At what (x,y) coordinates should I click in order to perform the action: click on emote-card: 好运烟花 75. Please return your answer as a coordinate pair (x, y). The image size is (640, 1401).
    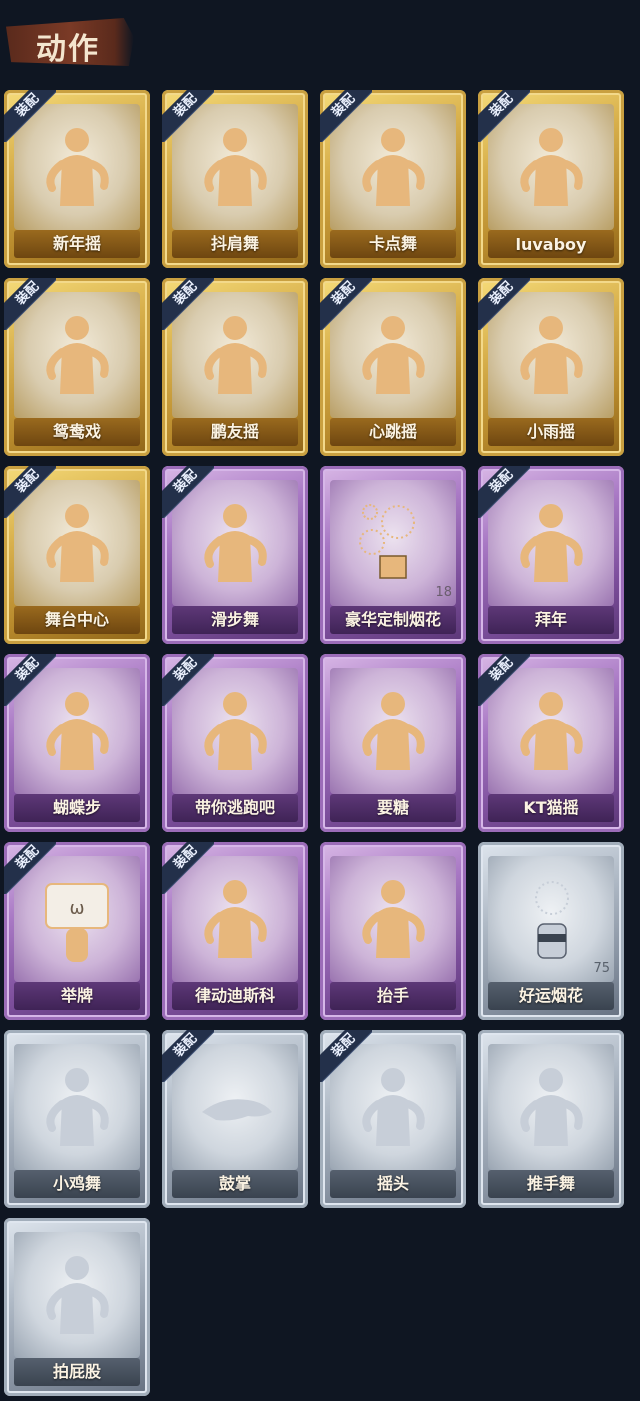
    Looking at the image, I should click on (551, 931).